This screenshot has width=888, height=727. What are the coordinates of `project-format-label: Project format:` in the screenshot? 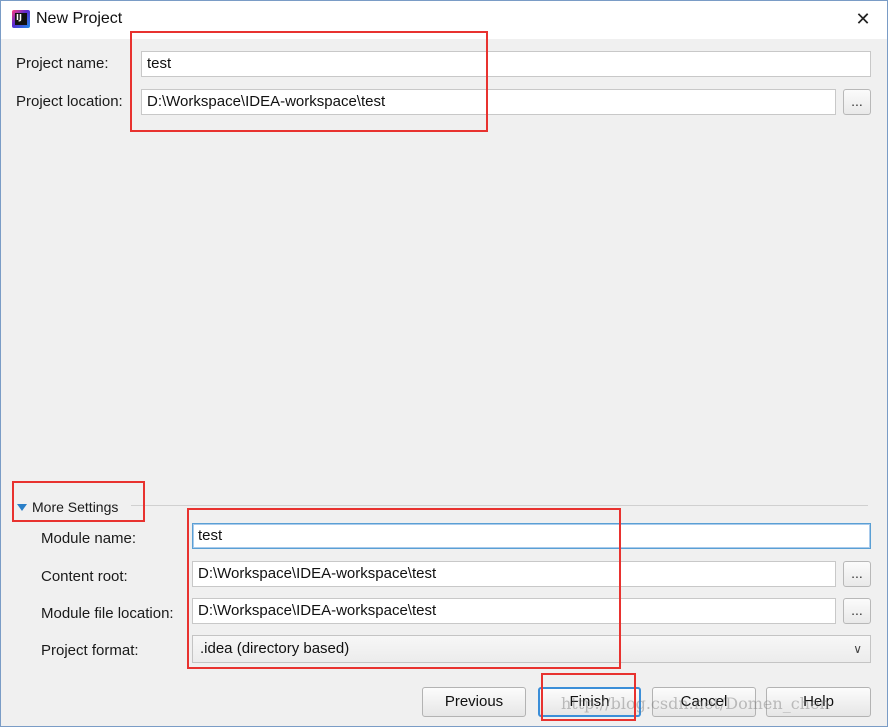 It's located at (90, 650).